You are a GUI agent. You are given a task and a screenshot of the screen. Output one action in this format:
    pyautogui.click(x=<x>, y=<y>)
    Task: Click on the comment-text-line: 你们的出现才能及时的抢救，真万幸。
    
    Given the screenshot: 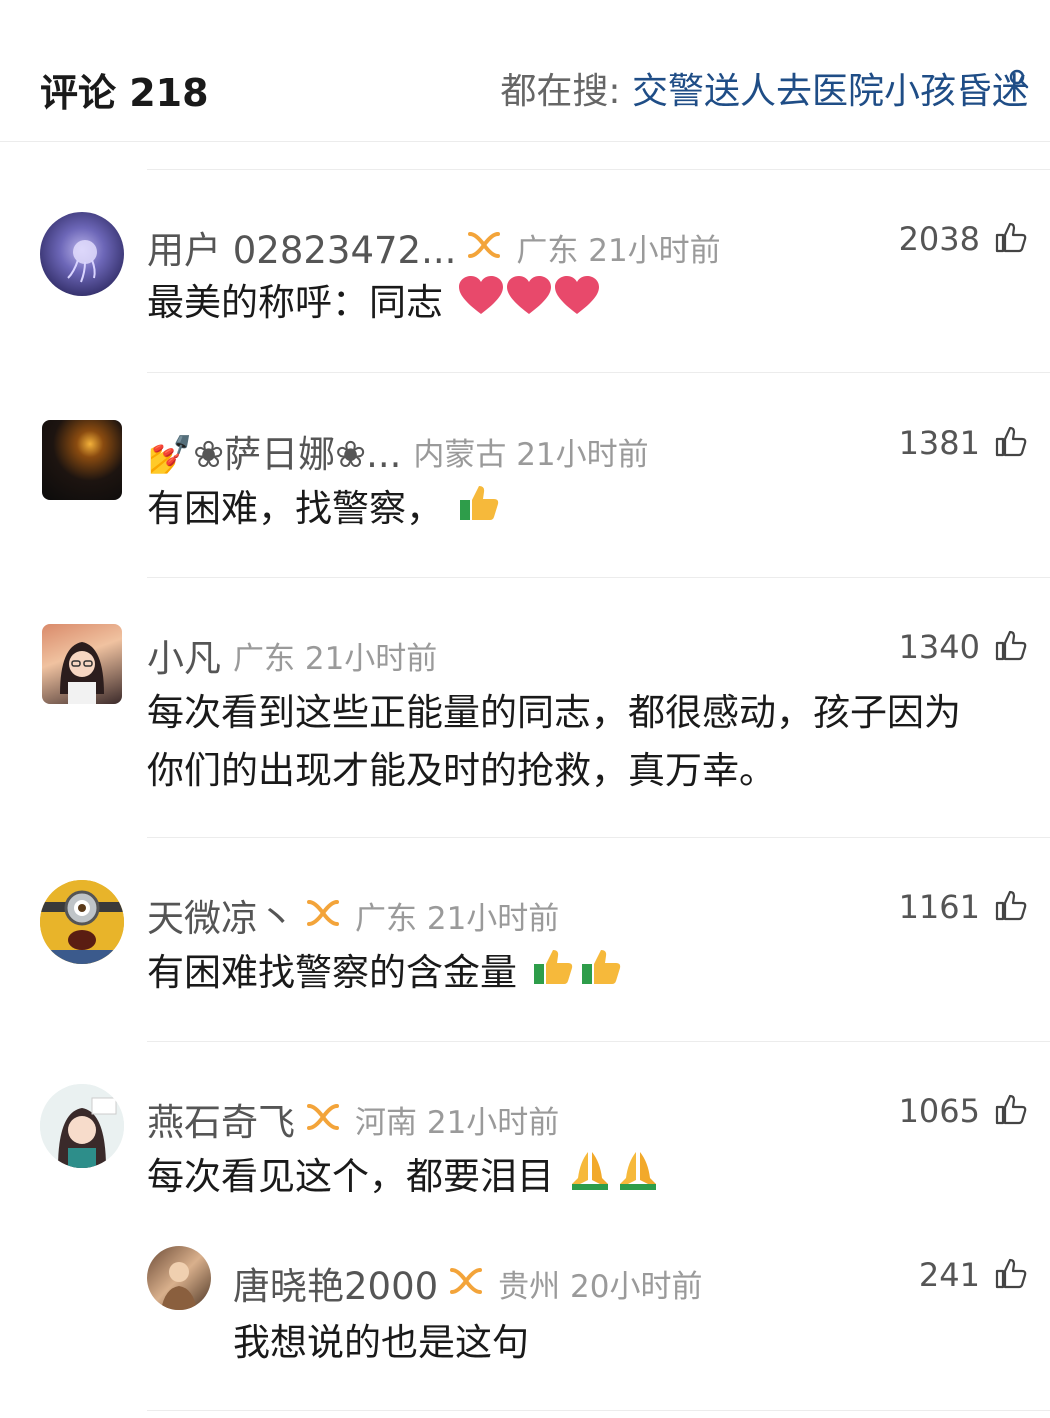 What is the action you would take?
    pyautogui.click(x=461, y=770)
    